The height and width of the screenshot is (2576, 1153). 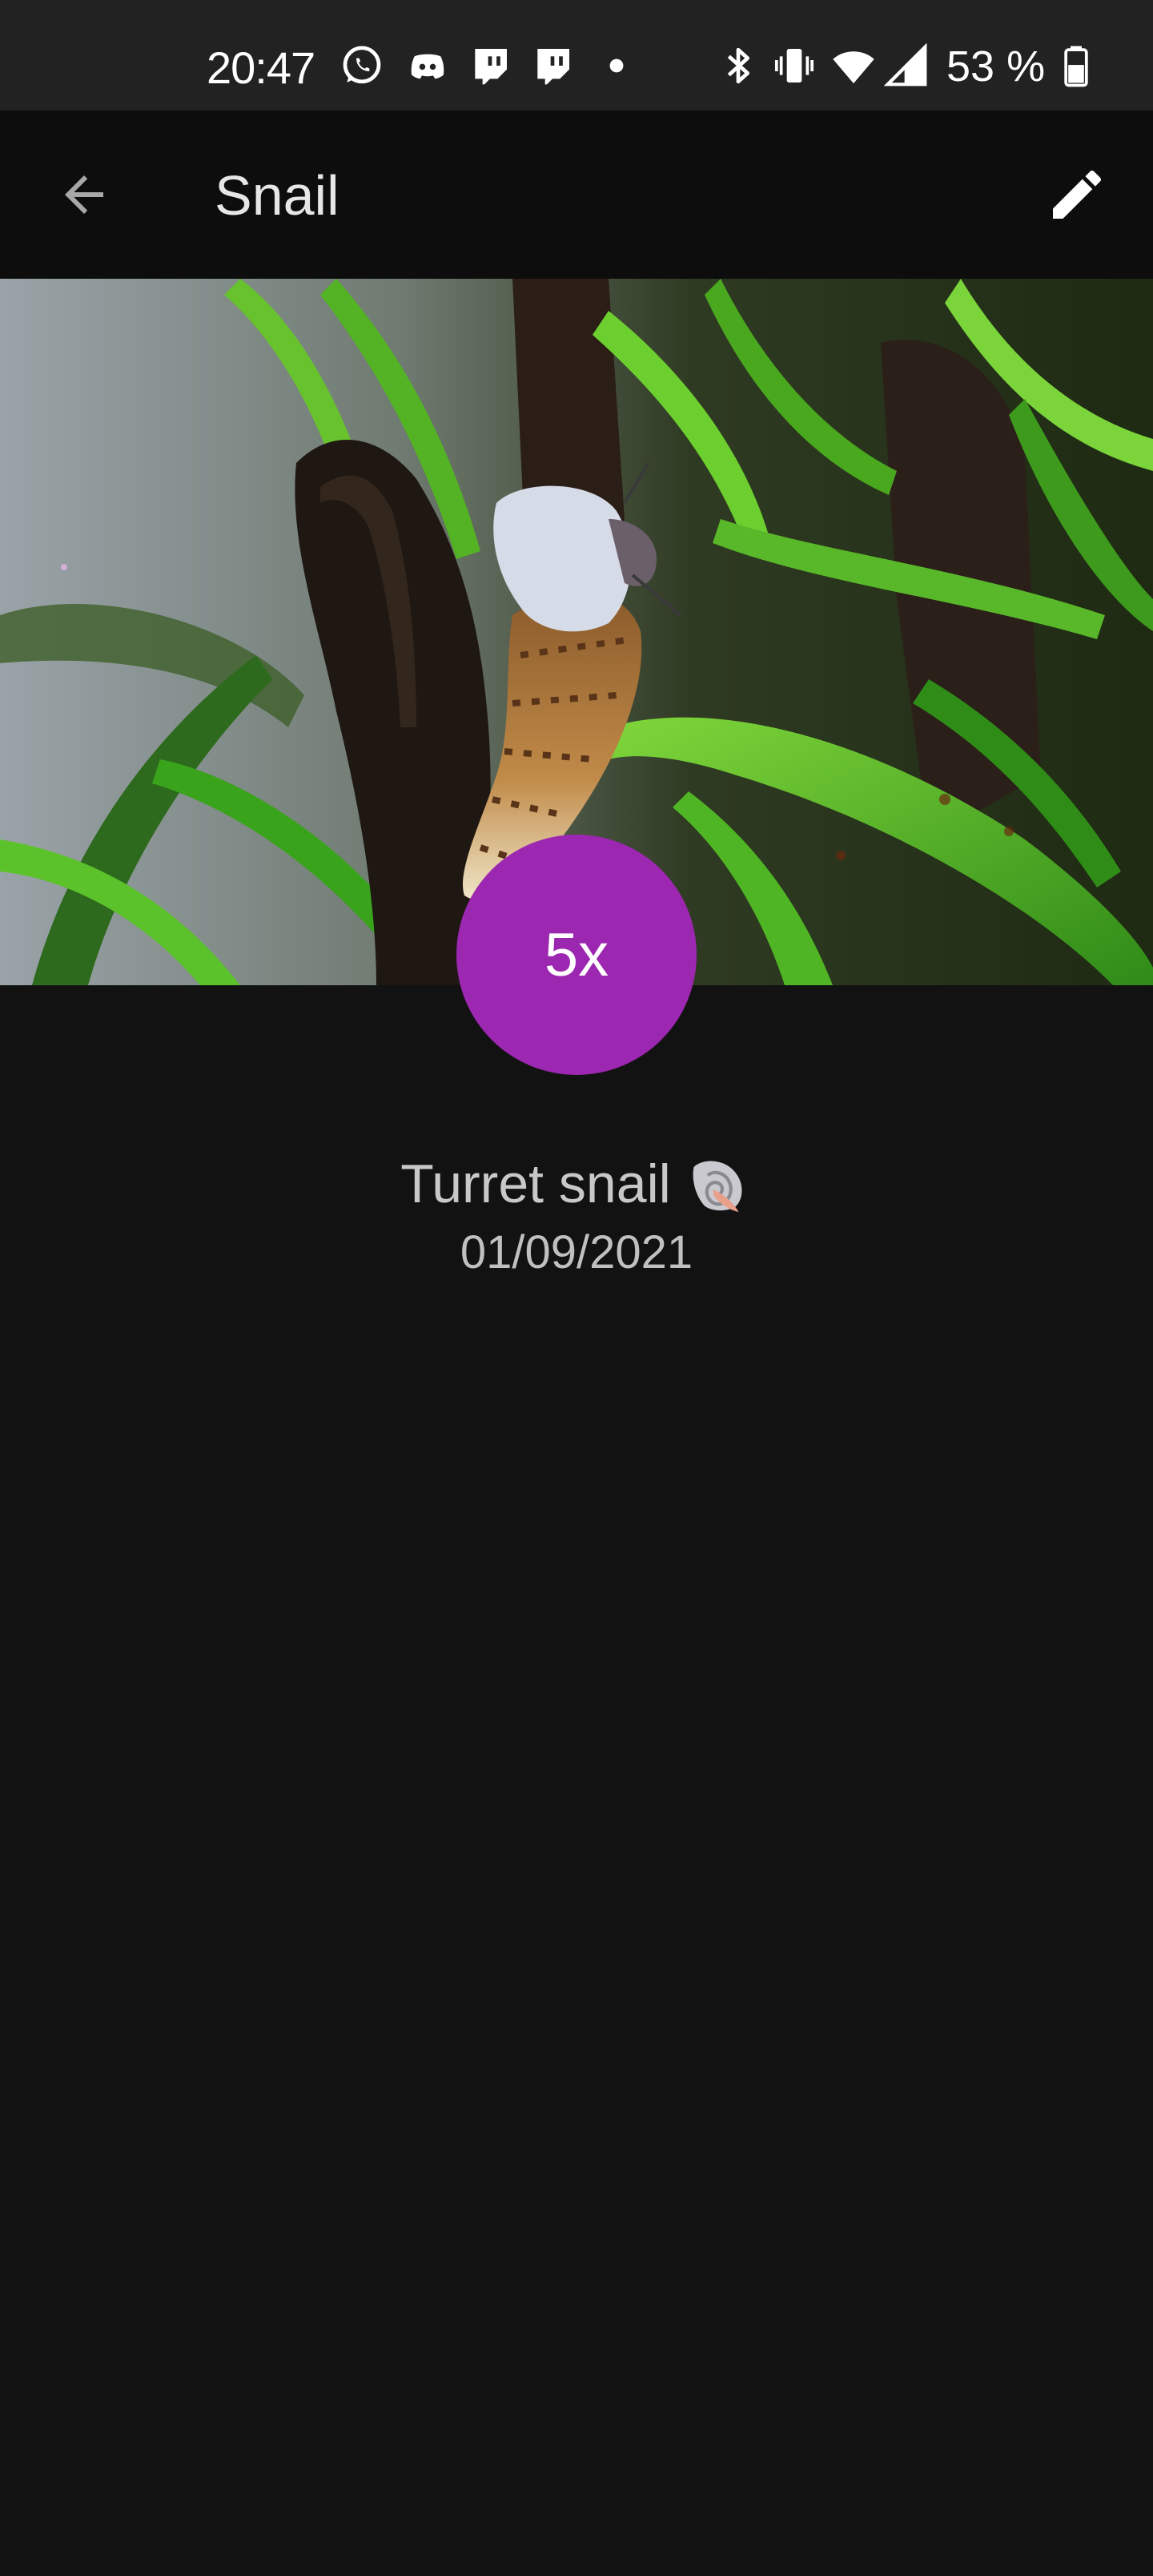 I want to click on edit-button, so click(x=1077, y=195).